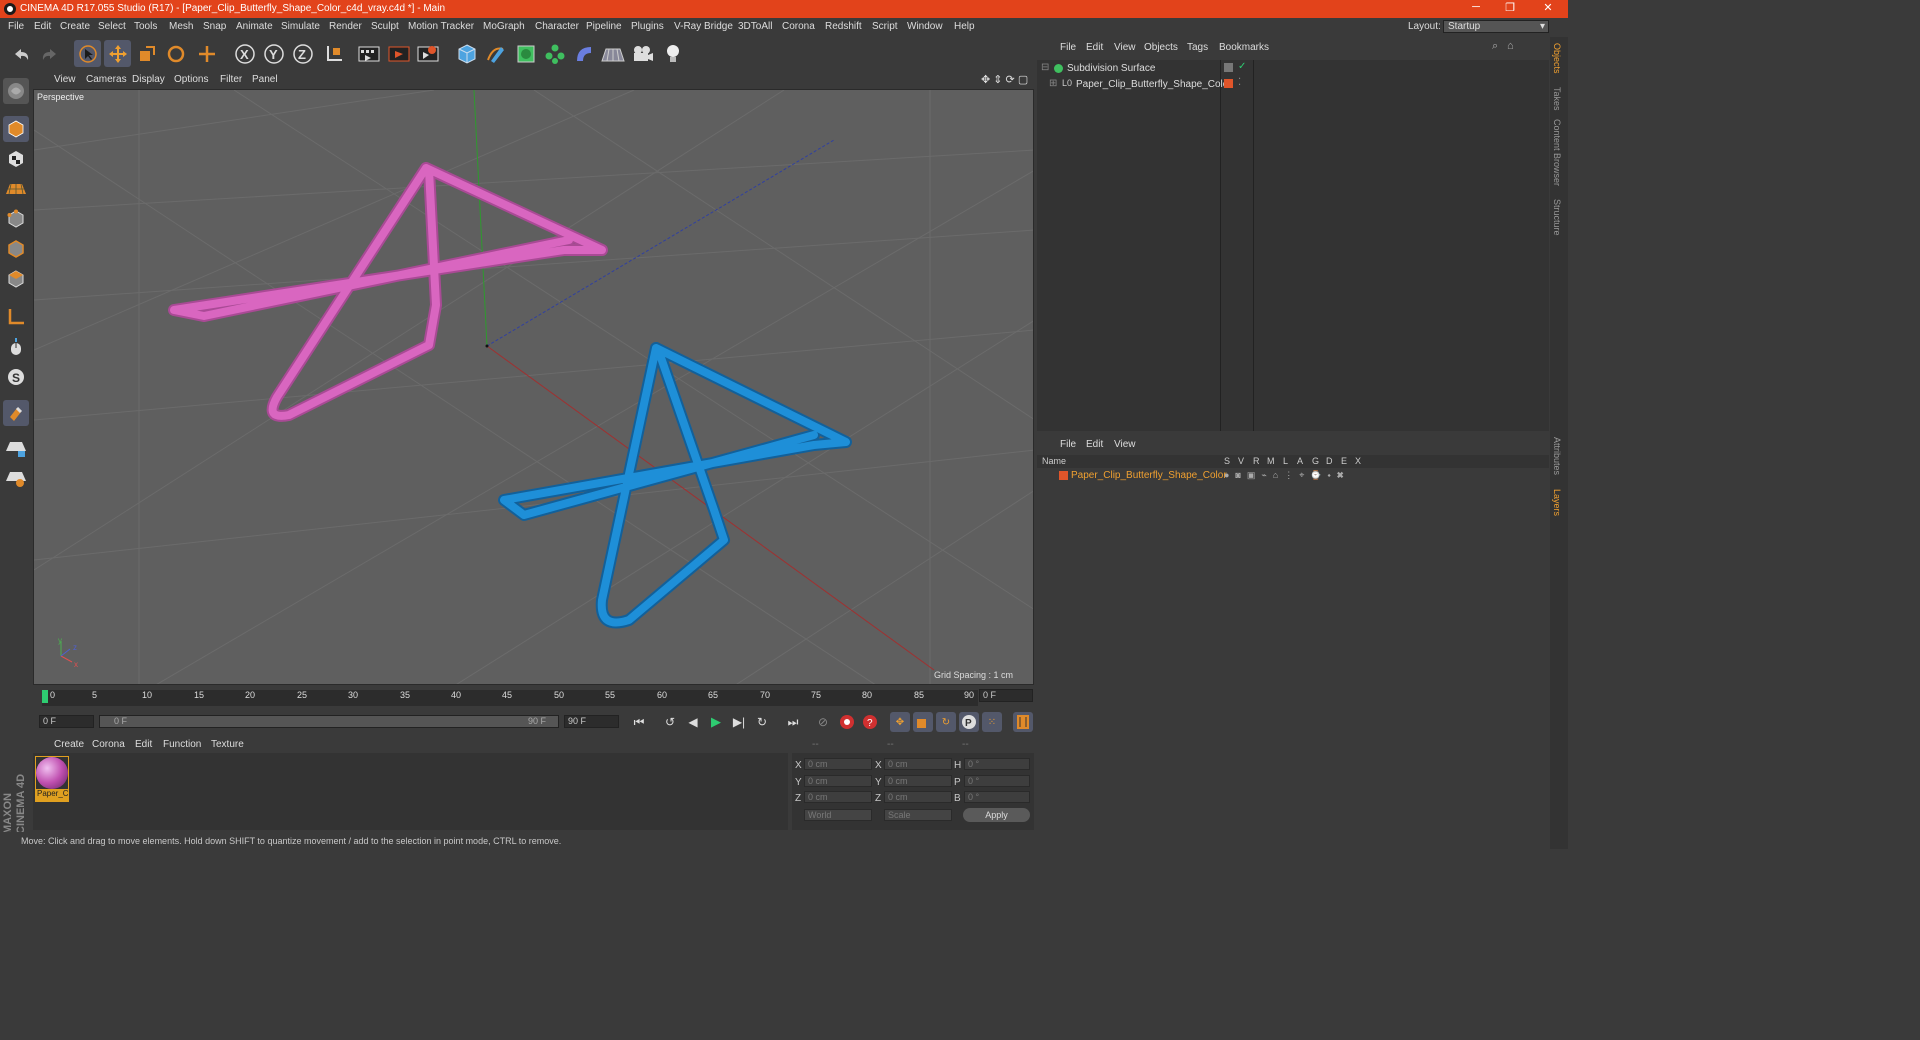 The height and width of the screenshot is (1040, 1920). I want to click on blue-paper-clip, so click(675, 485).